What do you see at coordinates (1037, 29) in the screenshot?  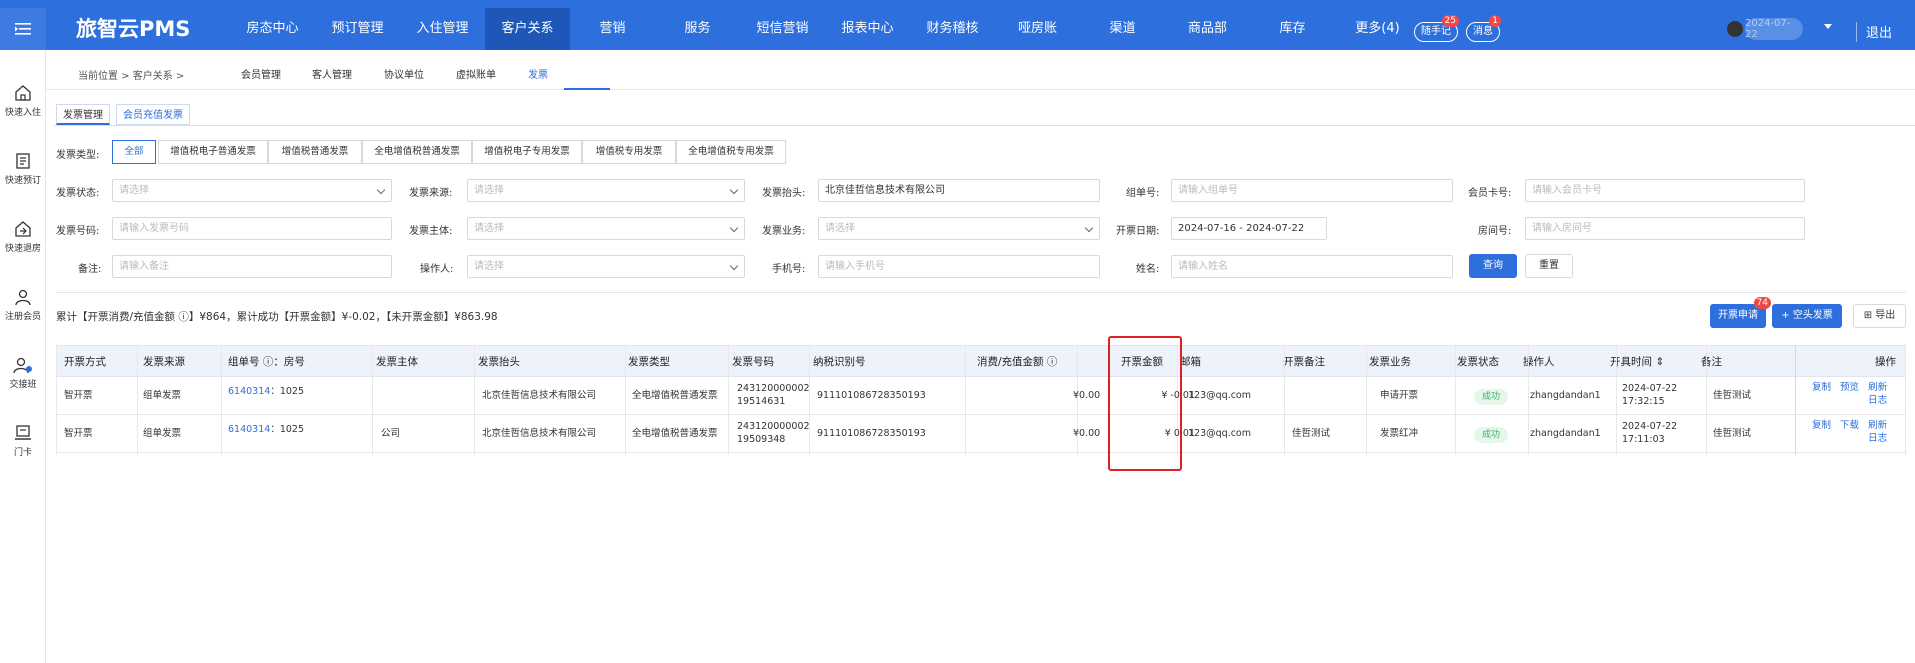 I see `nav-dummy-account: 哑房账` at bounding box center [1037, 29].